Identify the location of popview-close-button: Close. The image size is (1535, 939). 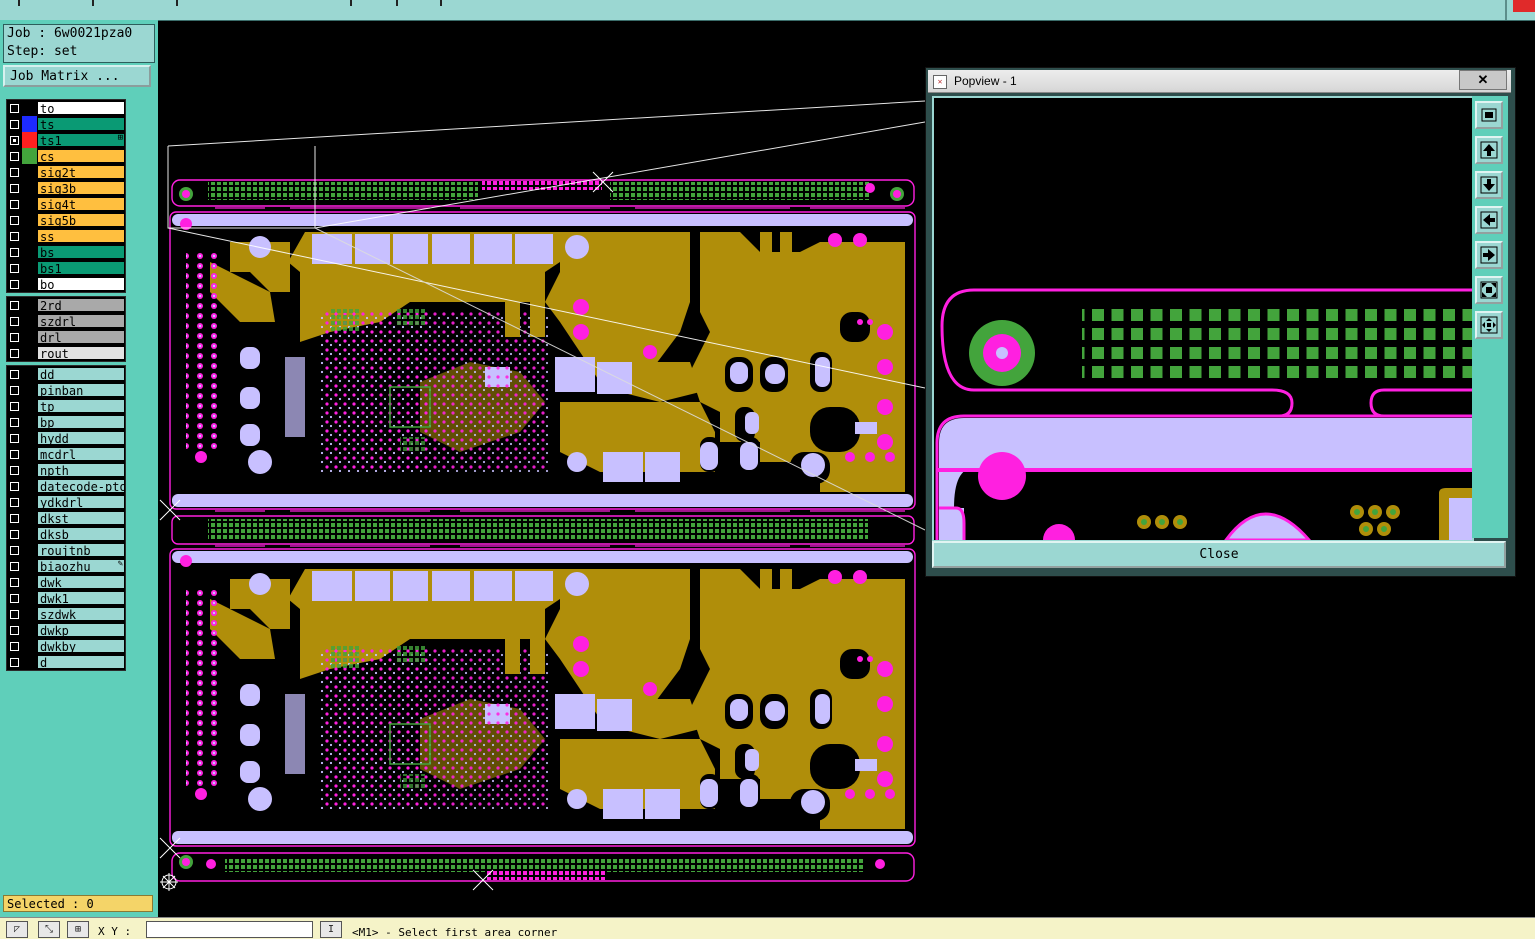
(1219, 554).